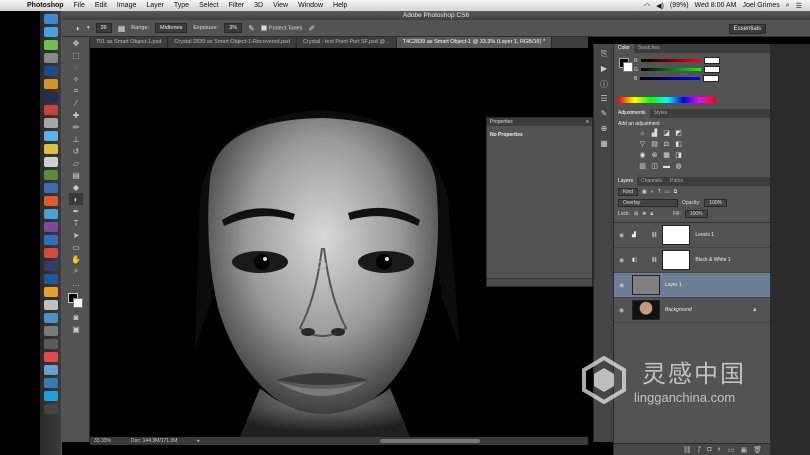 The width and height of the screenshot is (810, 455). I want to click on info-icon: ⓘ, so click(604, 84).